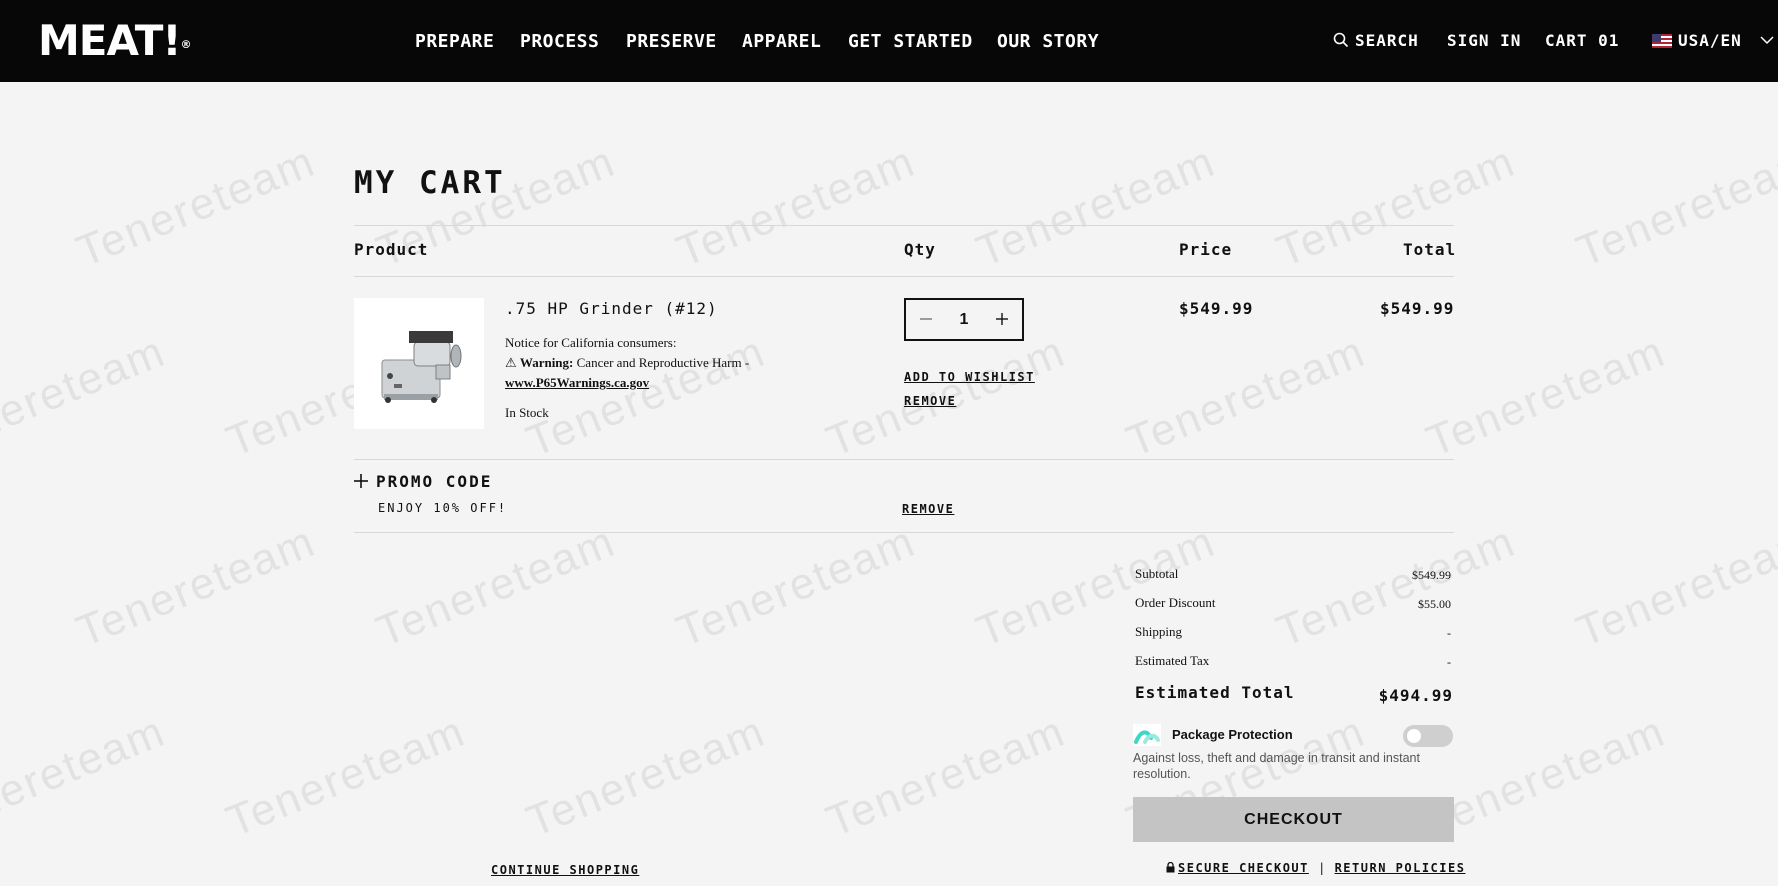 The image size is (1778, 886). I want to click on return-policies-link: RETURN POLICIES, so click(1400, 868).